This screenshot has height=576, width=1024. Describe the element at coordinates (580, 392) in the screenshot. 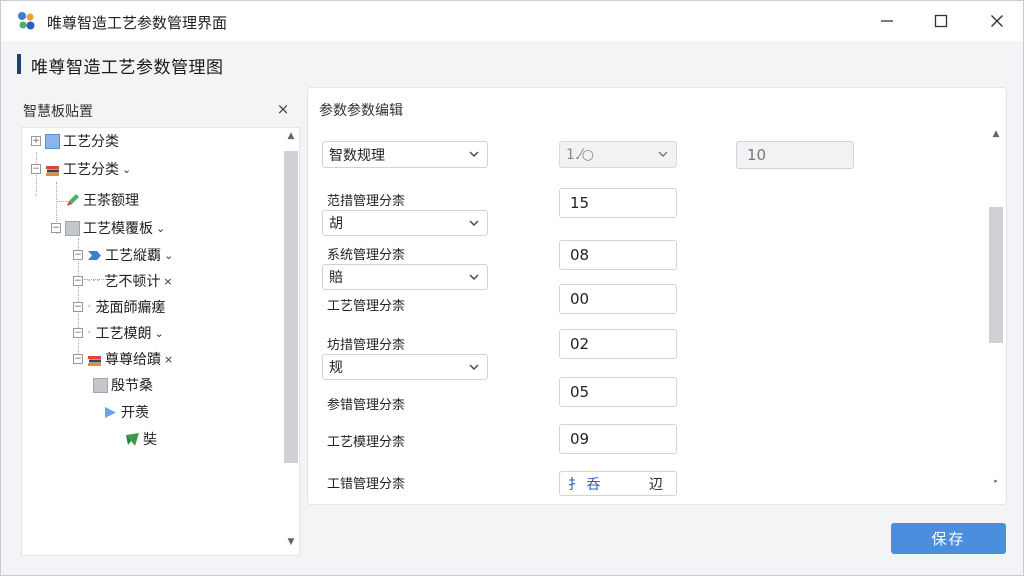

I see `input-value: 05` at that location.